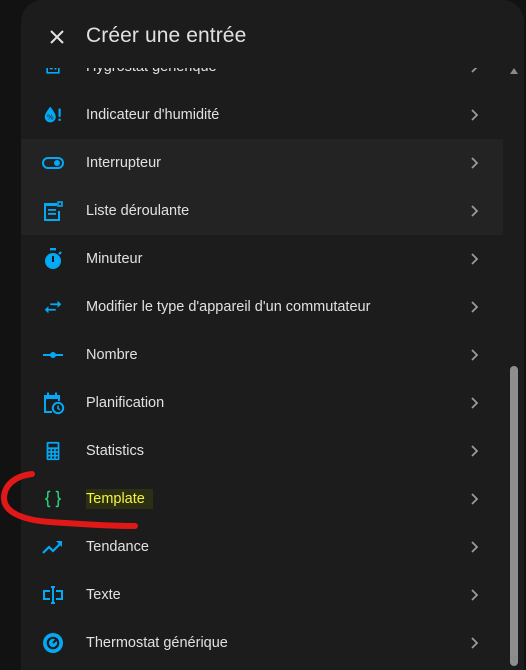 The width and height of the screenshot is (526, 670). Describe the element at coordinates (514, 71) in the screenshot. I see `scroll-up-arrow-icon` at that location.